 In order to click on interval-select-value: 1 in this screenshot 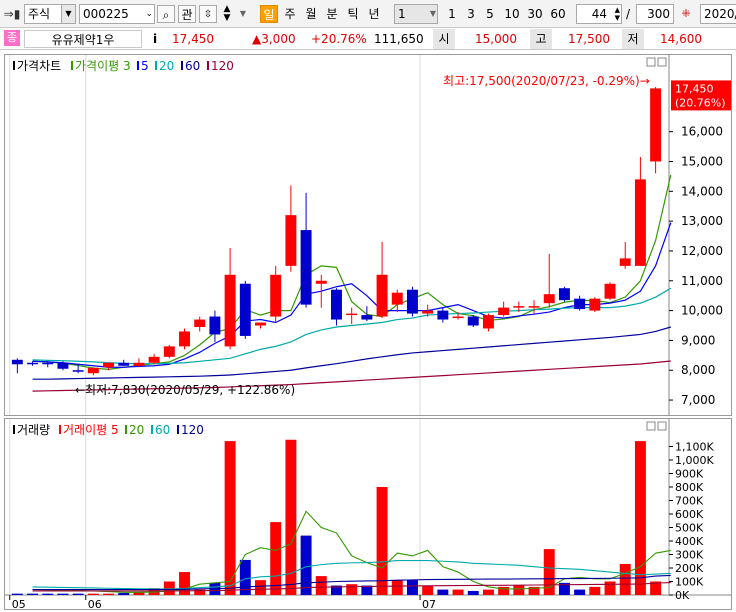, I will do `click(402, 14)`.